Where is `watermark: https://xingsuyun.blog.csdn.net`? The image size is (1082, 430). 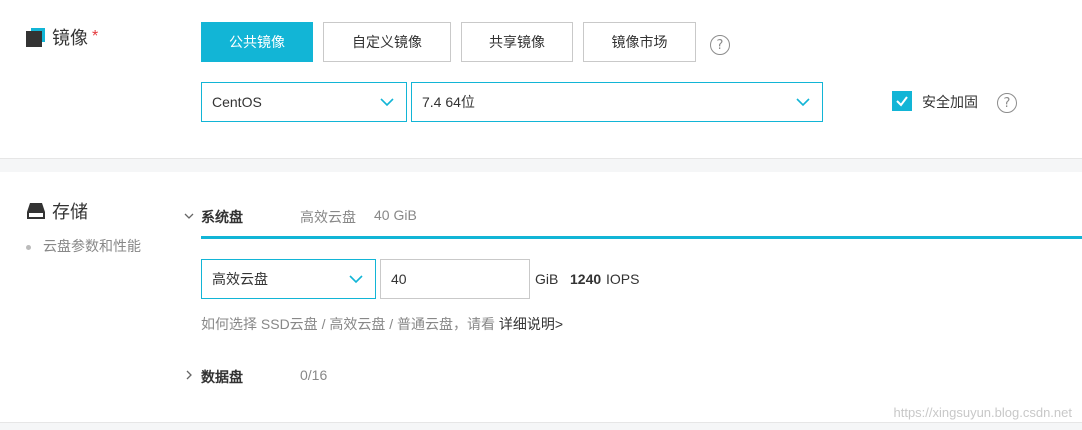
watermark: https://xingsuyun.blog.csdn.net is located at coordinates (982, 412).